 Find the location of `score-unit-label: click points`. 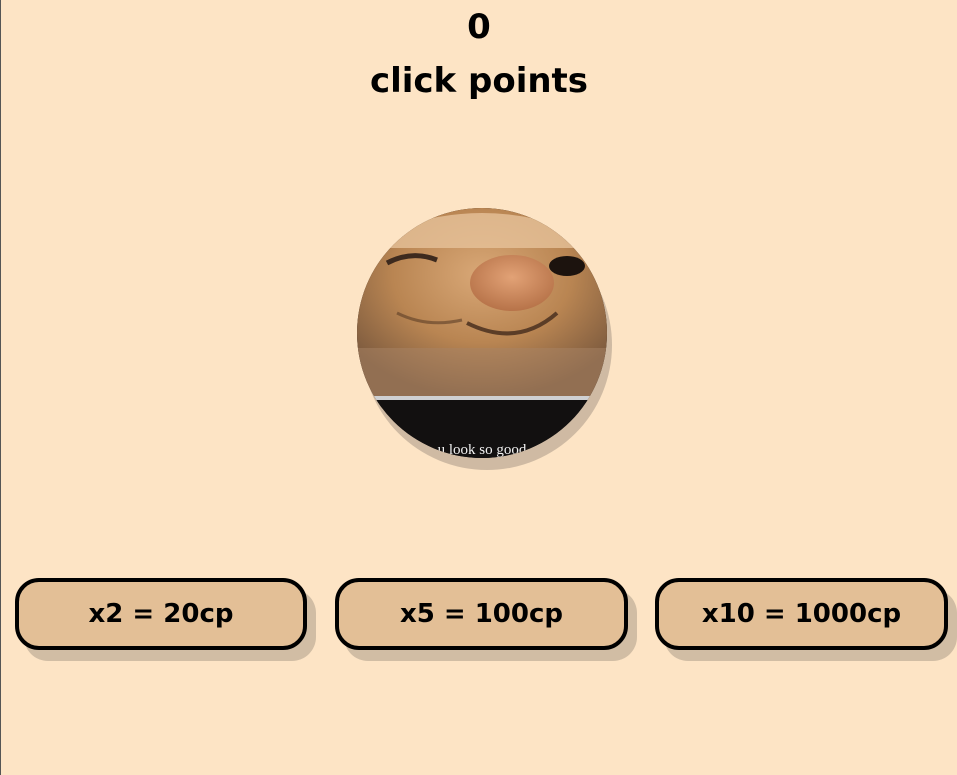

score-unit-label: click points is located at coordinates (479, 81).